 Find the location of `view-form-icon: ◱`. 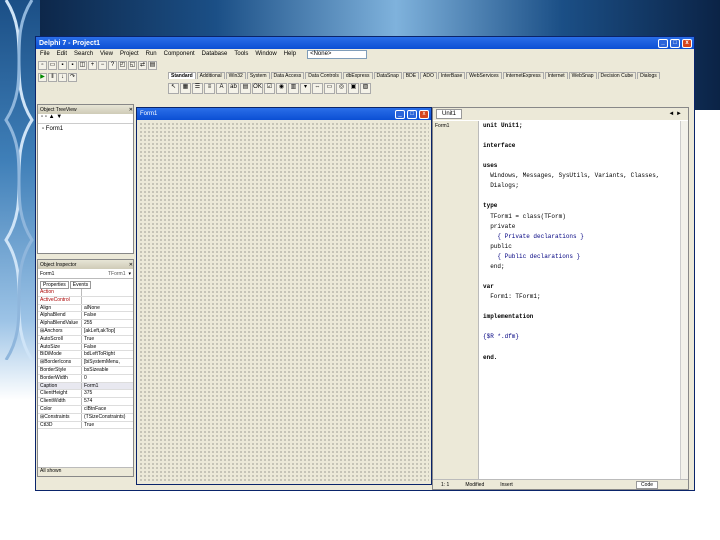

view-form-icon: ◱ is located at coordinates (132, 65).